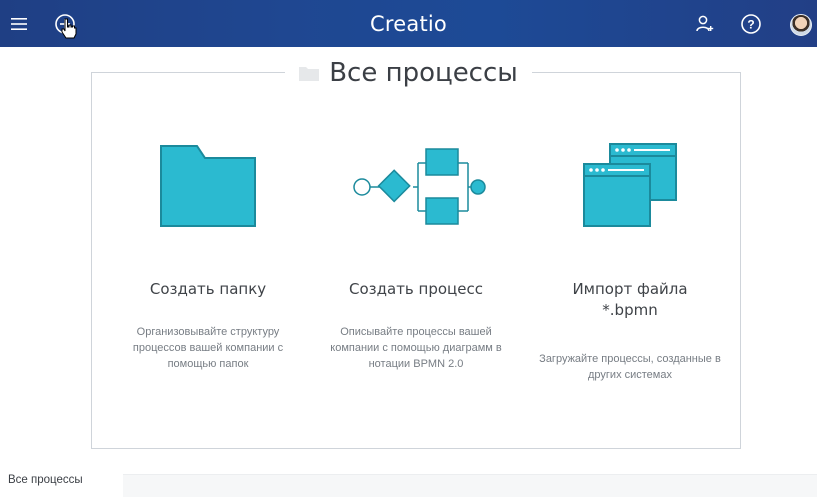  I want to click on help-icon: ?, so click(751, 23).